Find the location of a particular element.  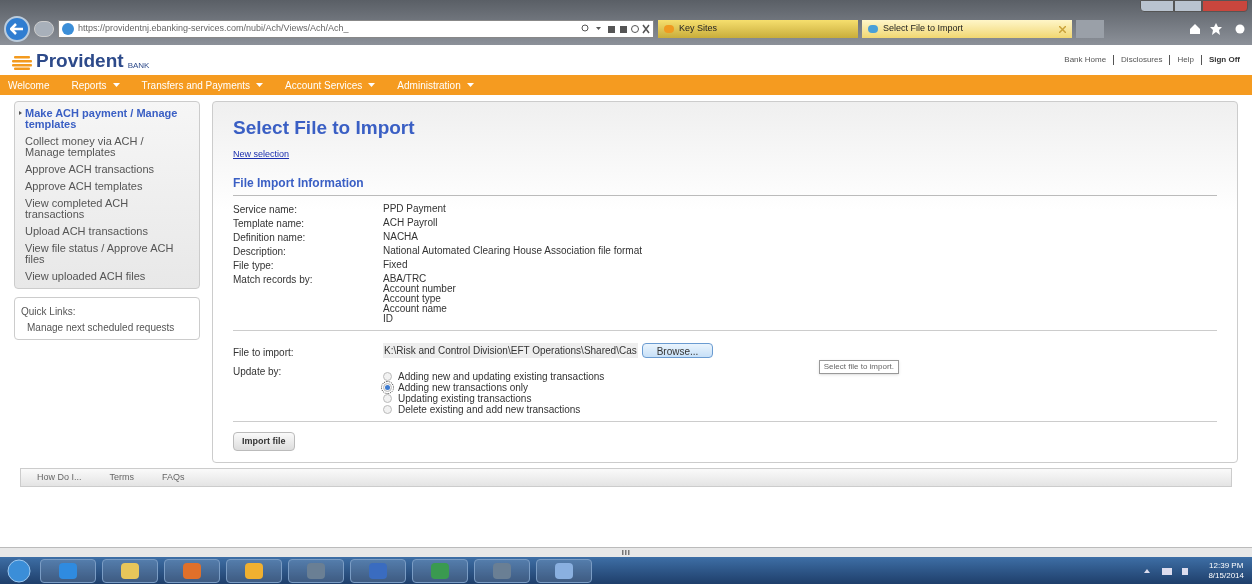

horizontal-scrollbar is located at coordinates (626, 552).